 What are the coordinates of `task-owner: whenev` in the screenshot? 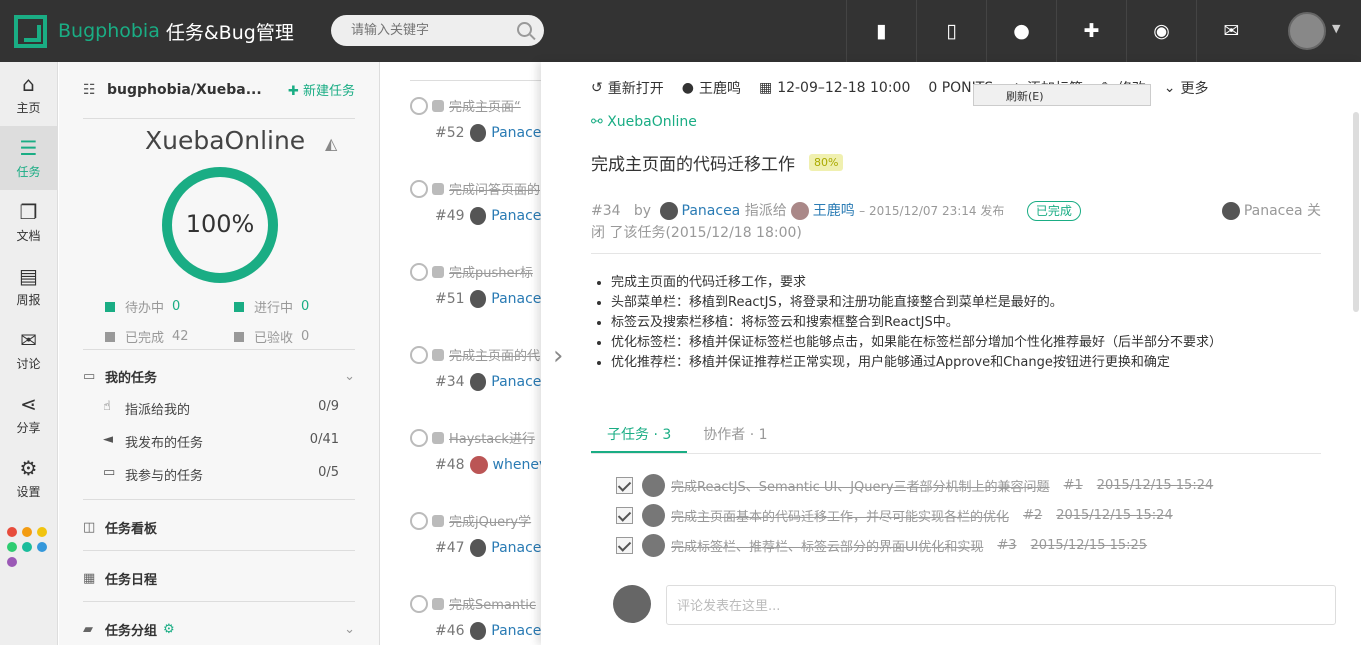 It's located at (517, 465).